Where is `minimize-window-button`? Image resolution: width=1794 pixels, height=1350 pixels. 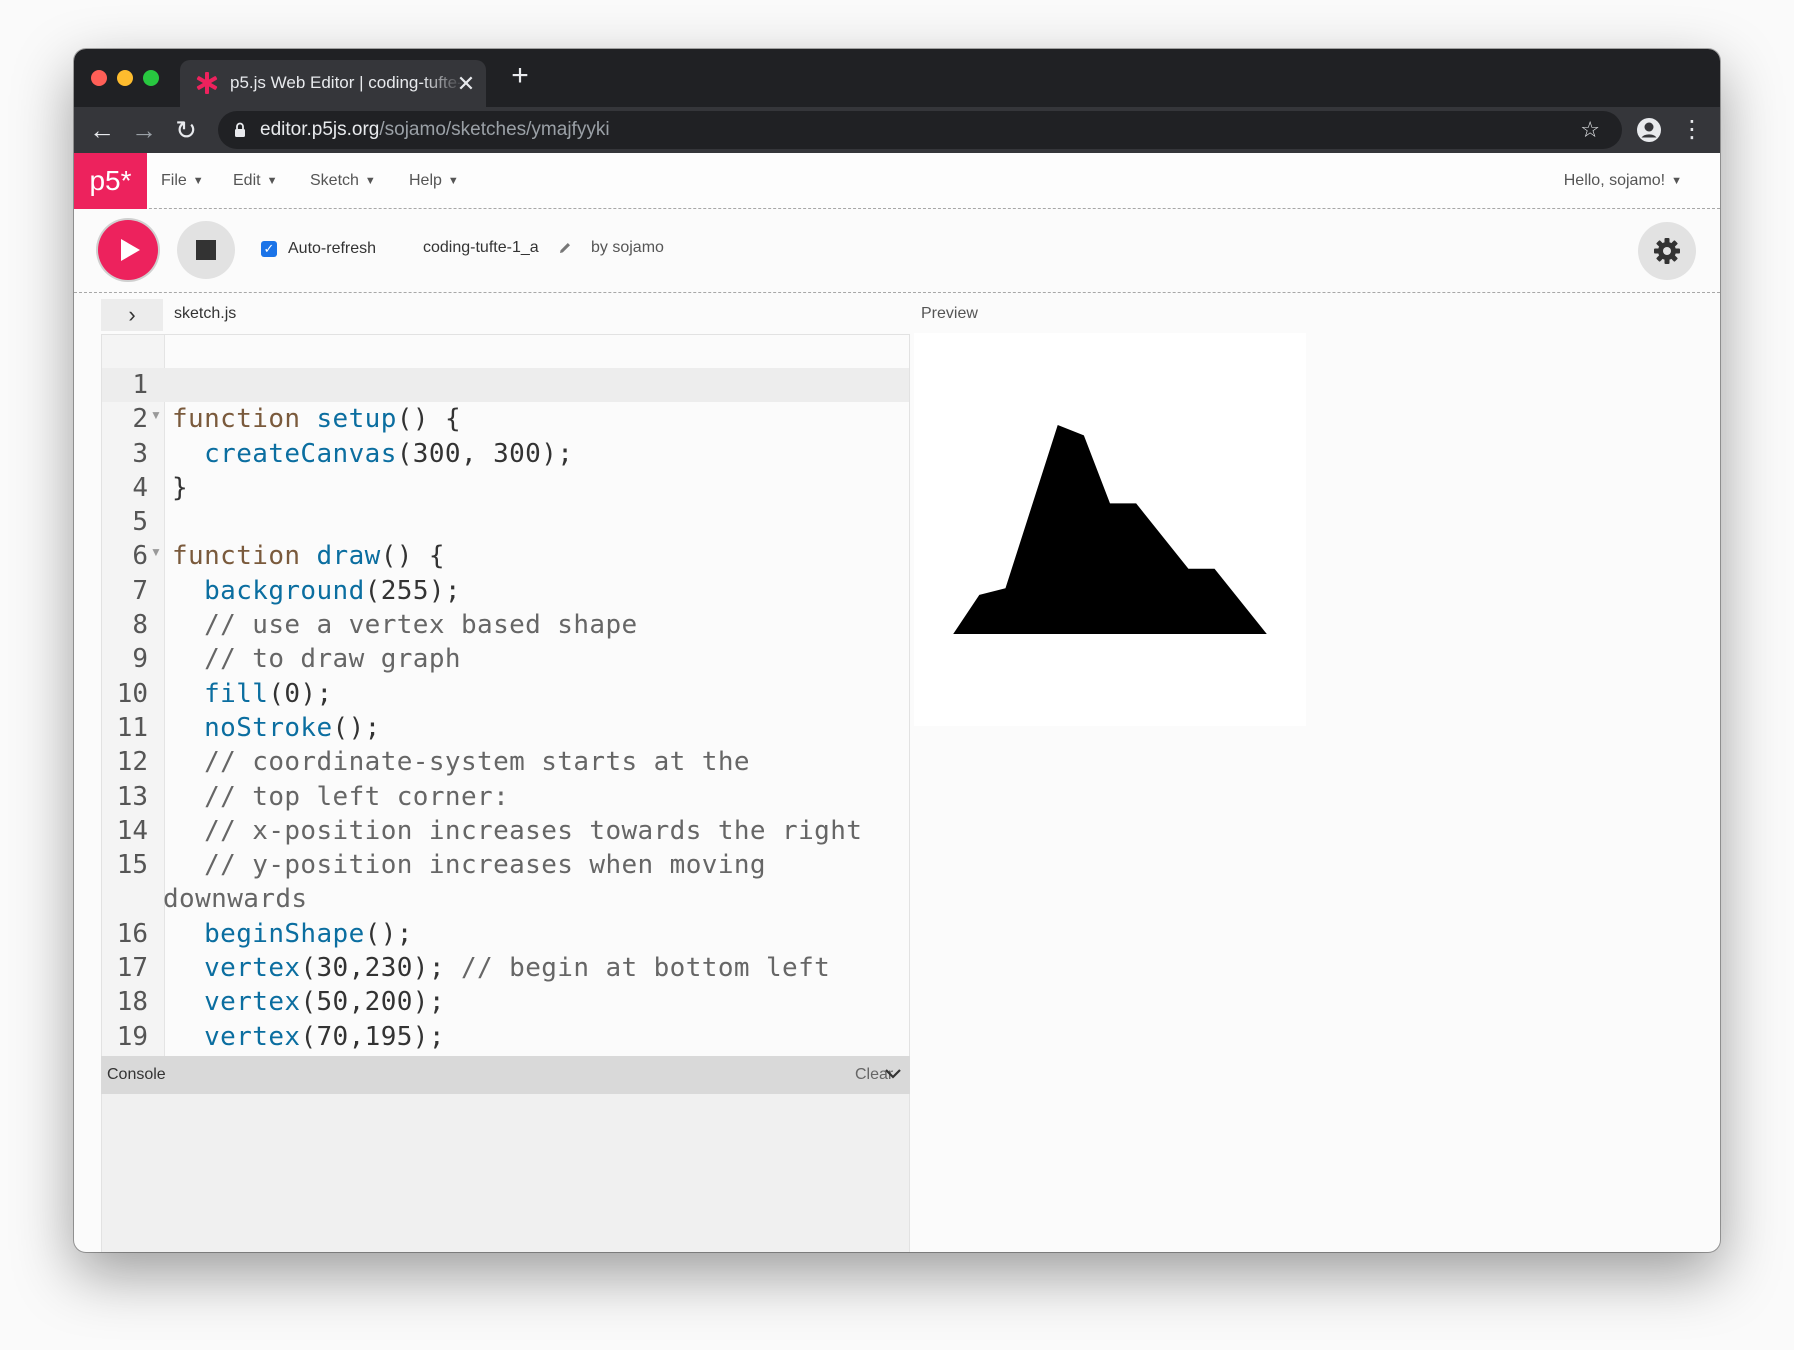
minimize-window-button is located at coordinates (125, 78).